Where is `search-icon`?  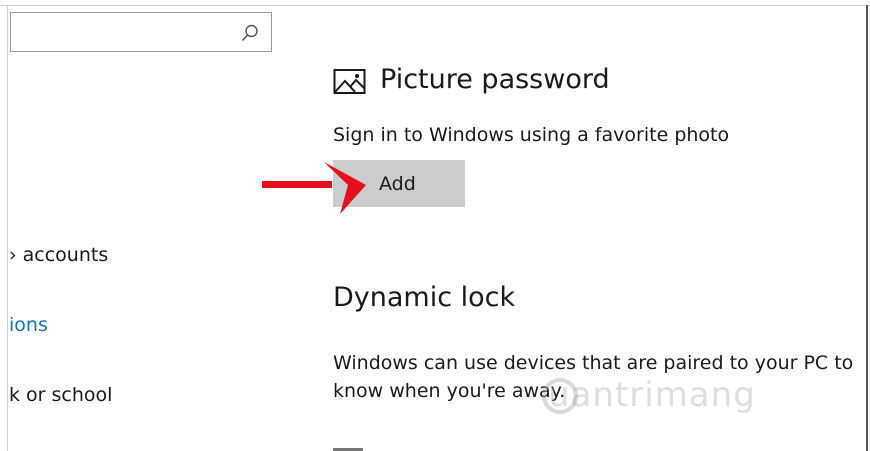
search-icon is located at coordinates (250, 33).